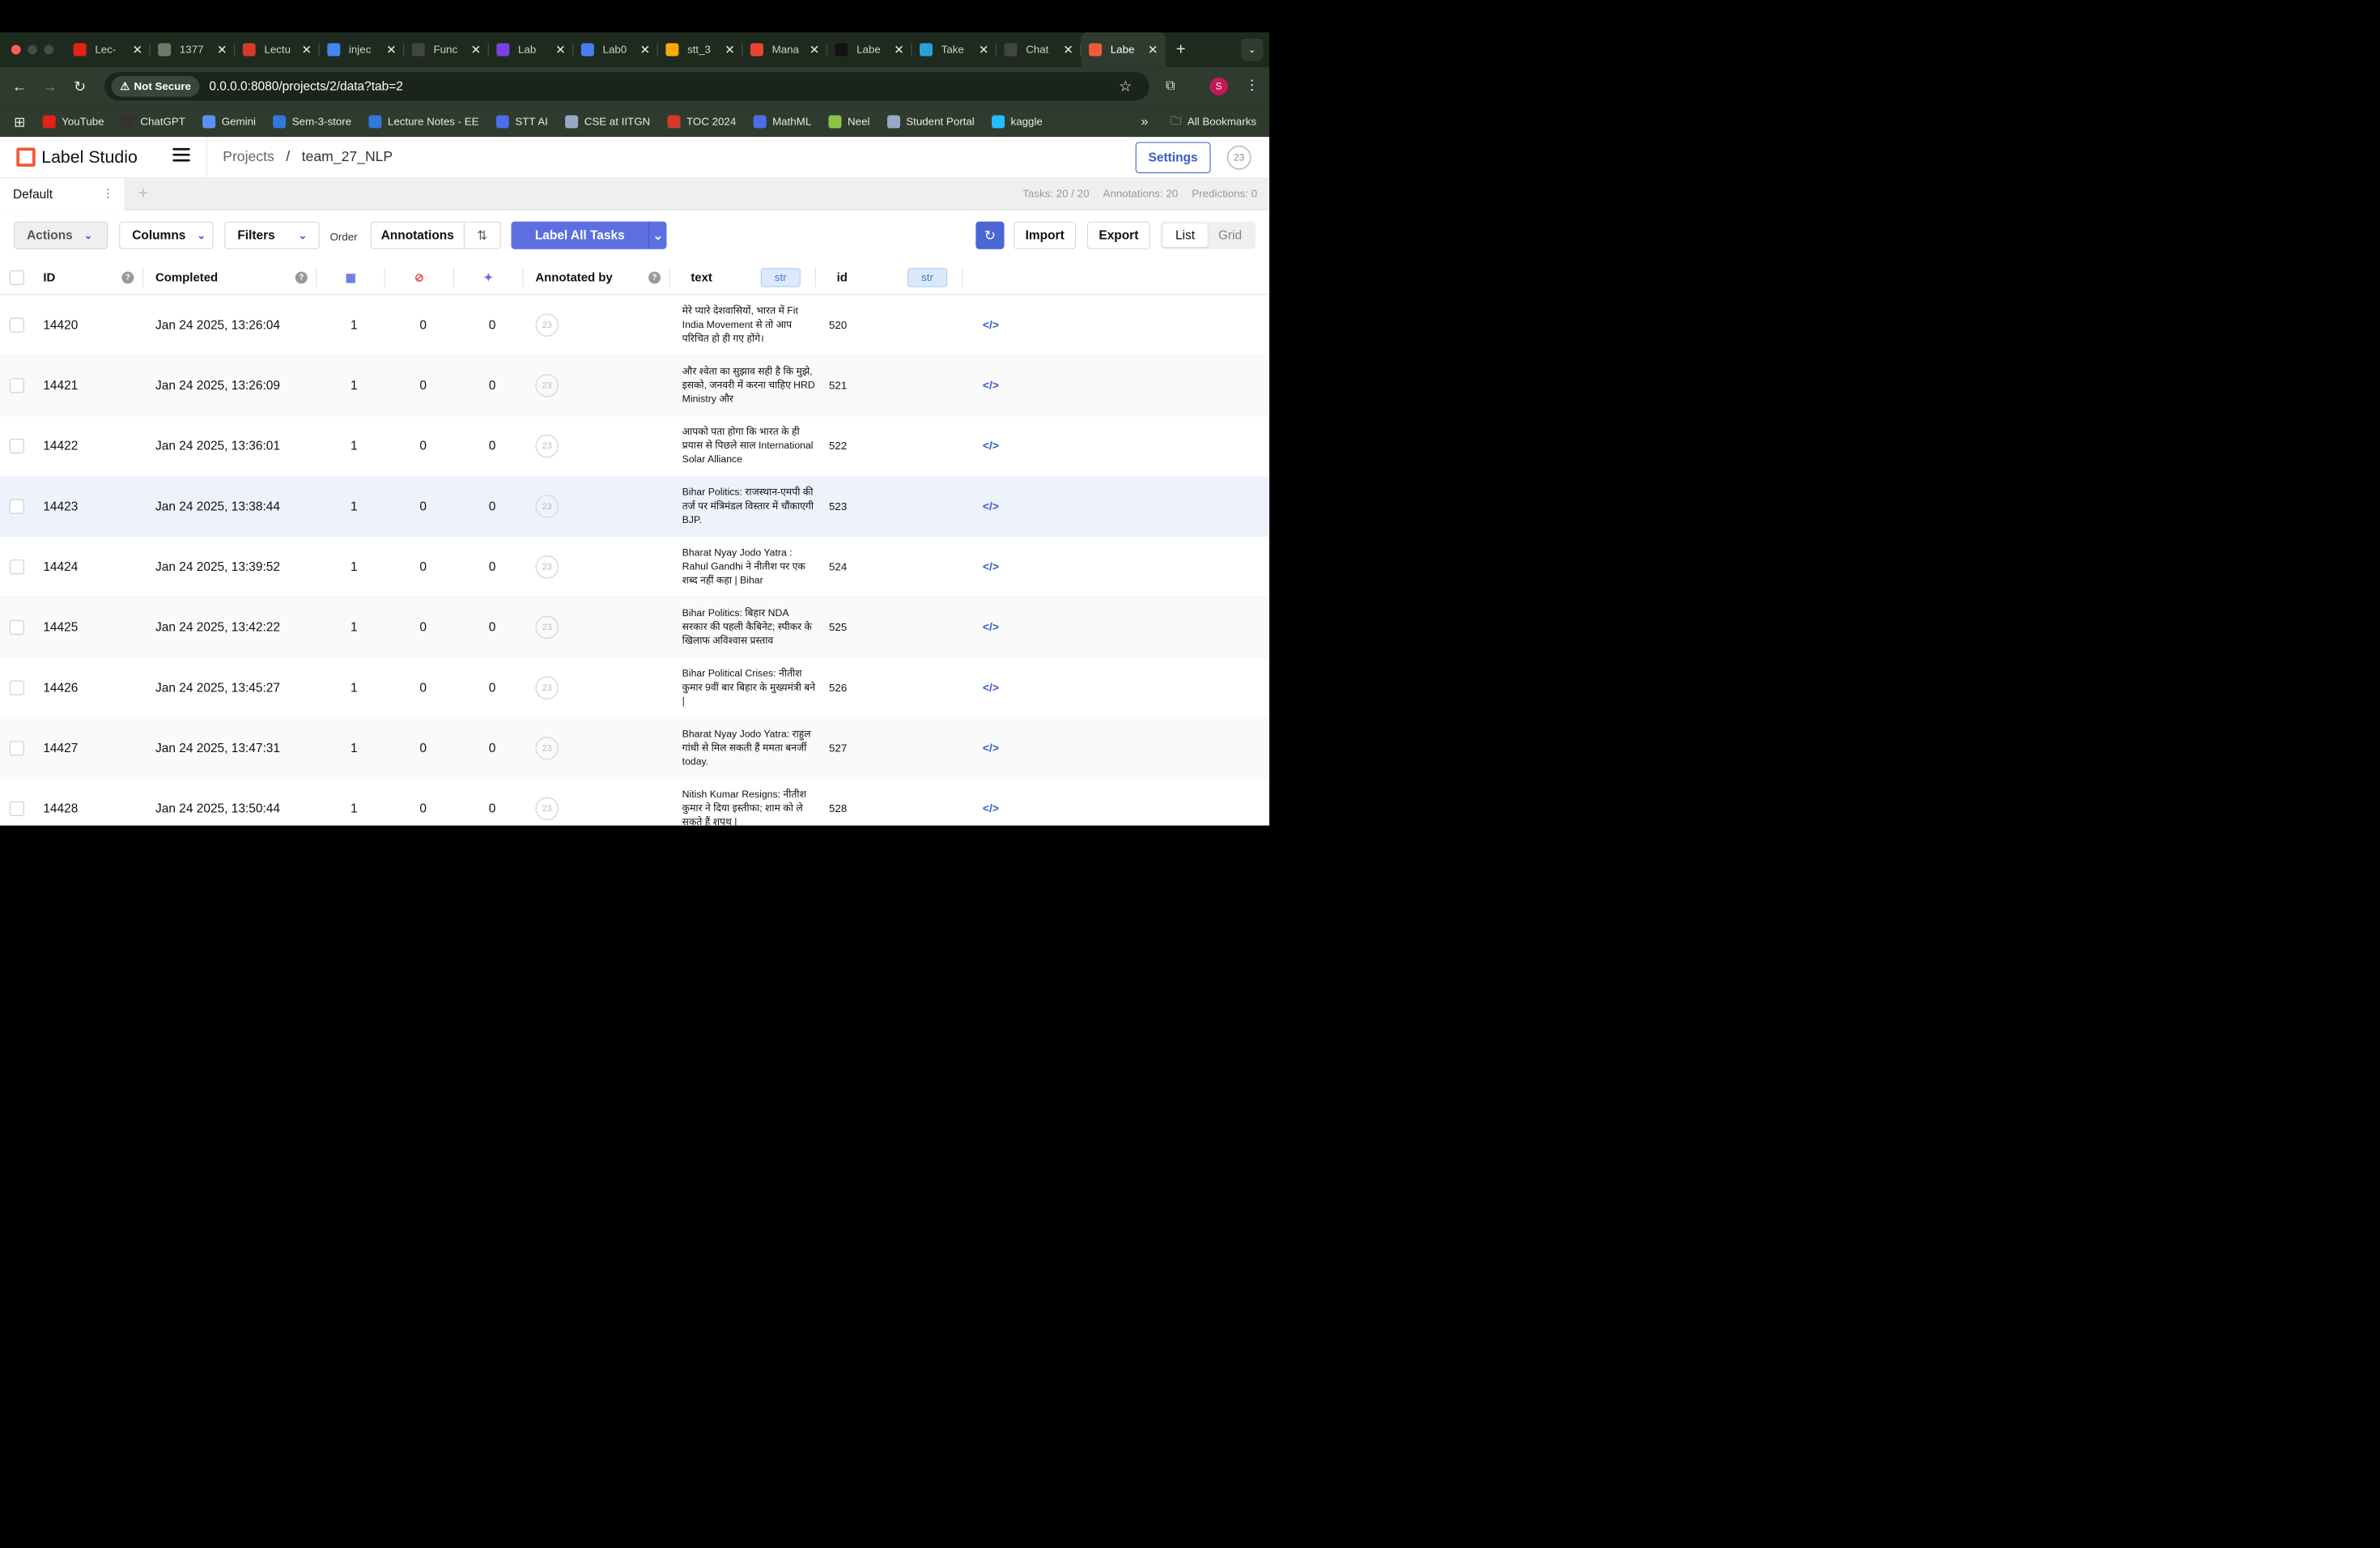 The width and height of the screenshot is (2380, 1548). Describe the element at coordinates (930, 122) in the screenshot. I see `bookmark-item: Student Portal` at that location.